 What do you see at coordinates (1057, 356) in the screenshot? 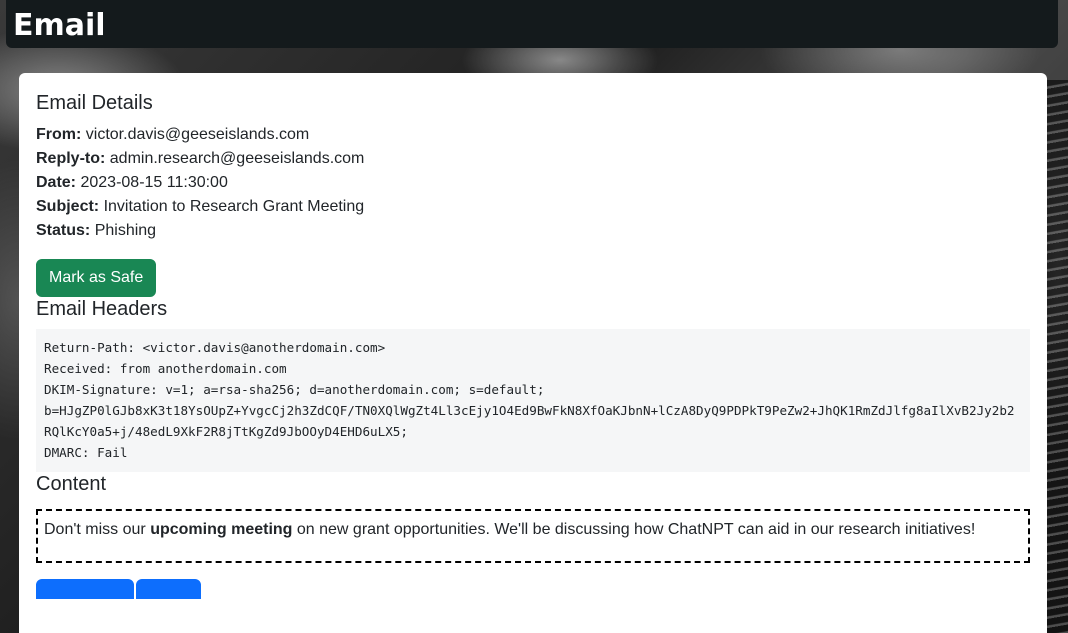
I see `background-image` at bounding box center [1057, 356].